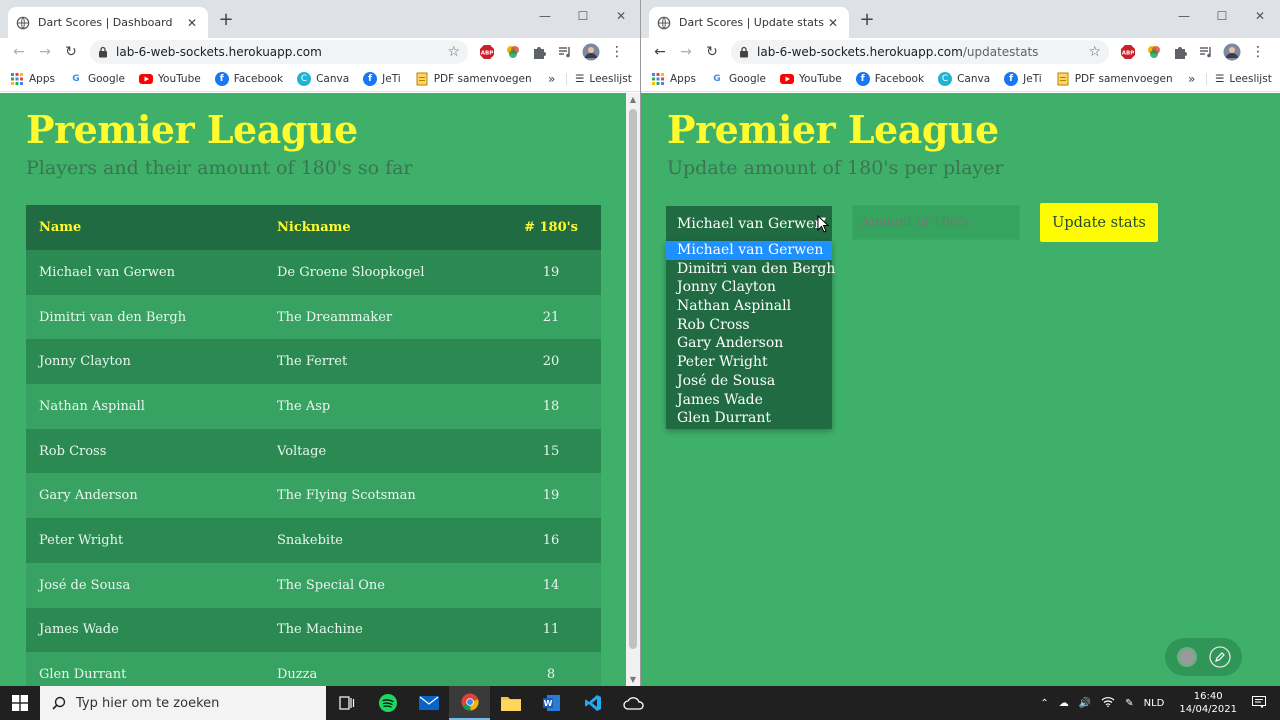  I want to click on globe-icon, so click(23, 22).